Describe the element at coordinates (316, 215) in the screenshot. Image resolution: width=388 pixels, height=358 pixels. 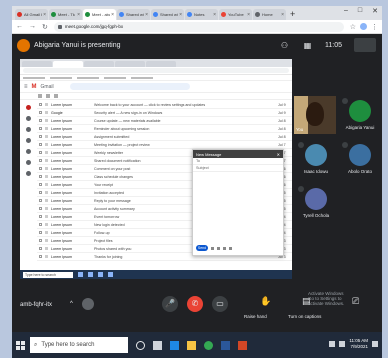
I see `participant-name: Tyrell Ochola` at that location.